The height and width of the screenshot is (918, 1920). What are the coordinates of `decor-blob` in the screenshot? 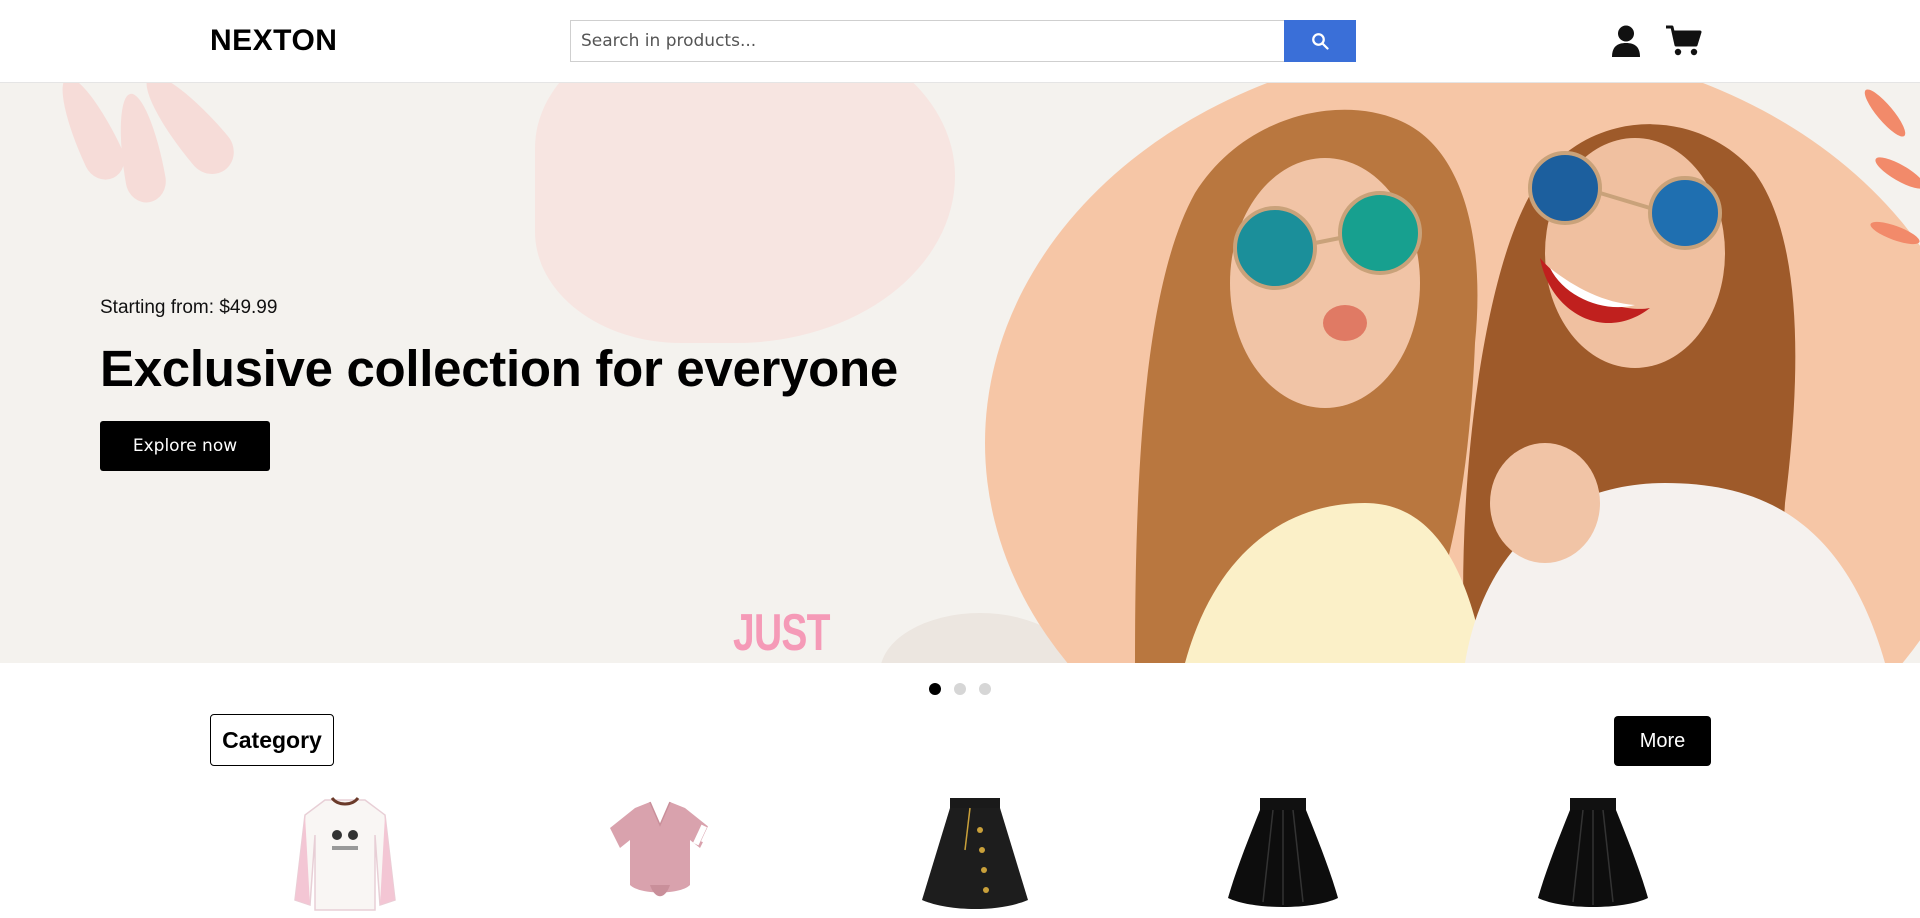 It's located at (745, 213).